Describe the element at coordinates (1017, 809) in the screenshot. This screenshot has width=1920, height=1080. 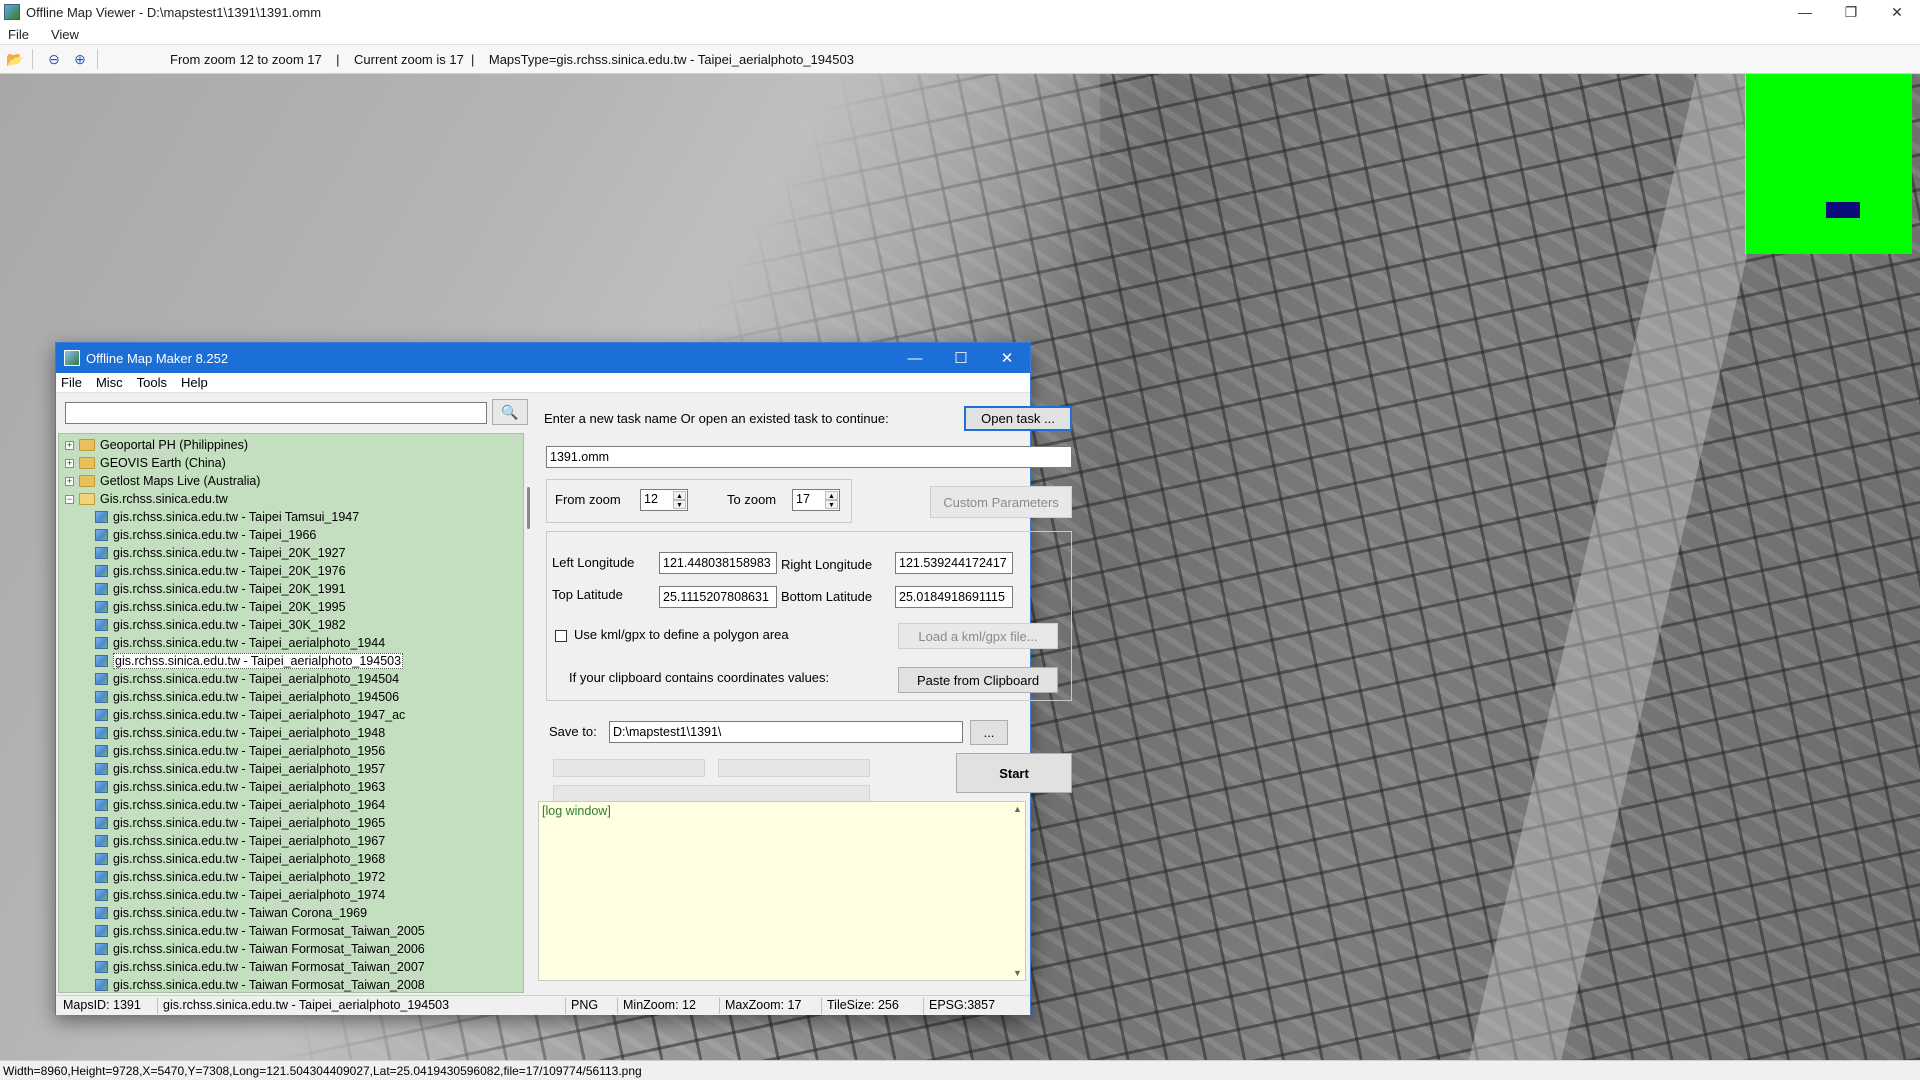
I see `scroll-up-icon: ▲` at that location.